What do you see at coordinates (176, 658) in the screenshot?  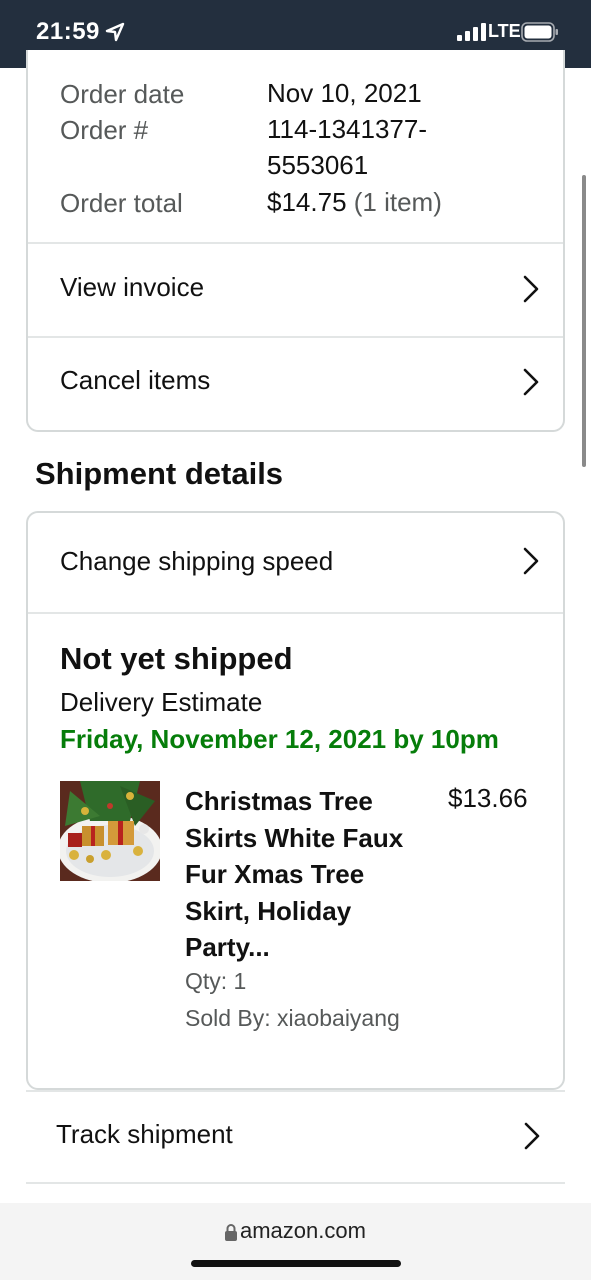 I see `shipment-status: Not yet shipped` at bounding box center [176, 658].